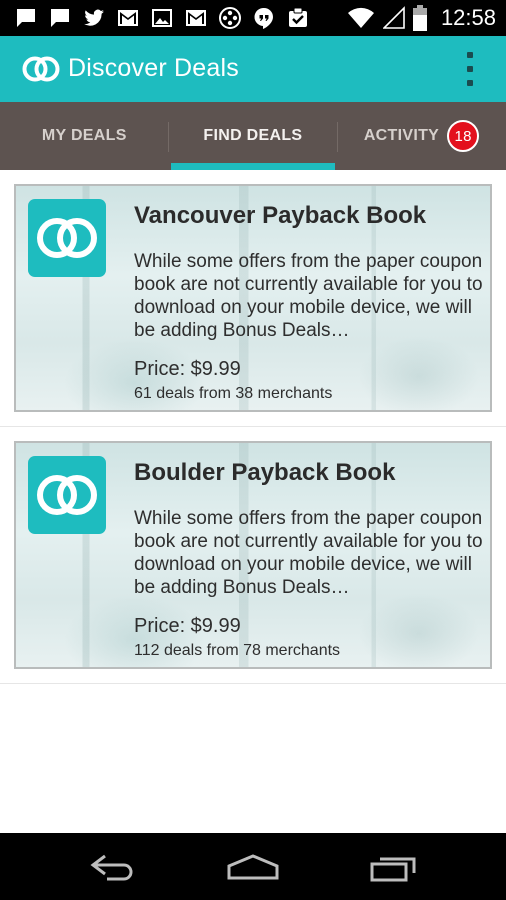 The height and width of the screenshot is (900, 506). I want to click on back-icon, so click(111, 867).